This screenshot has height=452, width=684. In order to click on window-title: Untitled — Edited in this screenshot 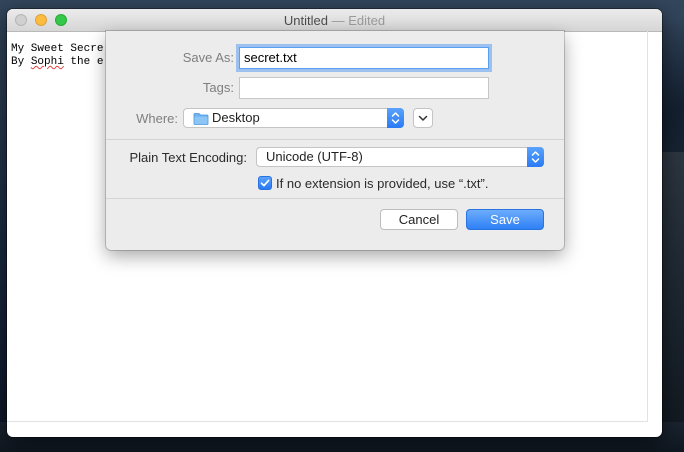, I will do `click(334, 20)`.